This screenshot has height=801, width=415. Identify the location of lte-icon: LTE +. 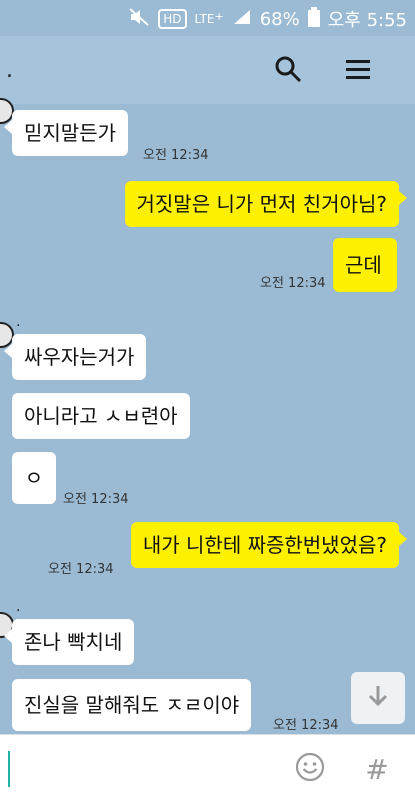
(209, 18).